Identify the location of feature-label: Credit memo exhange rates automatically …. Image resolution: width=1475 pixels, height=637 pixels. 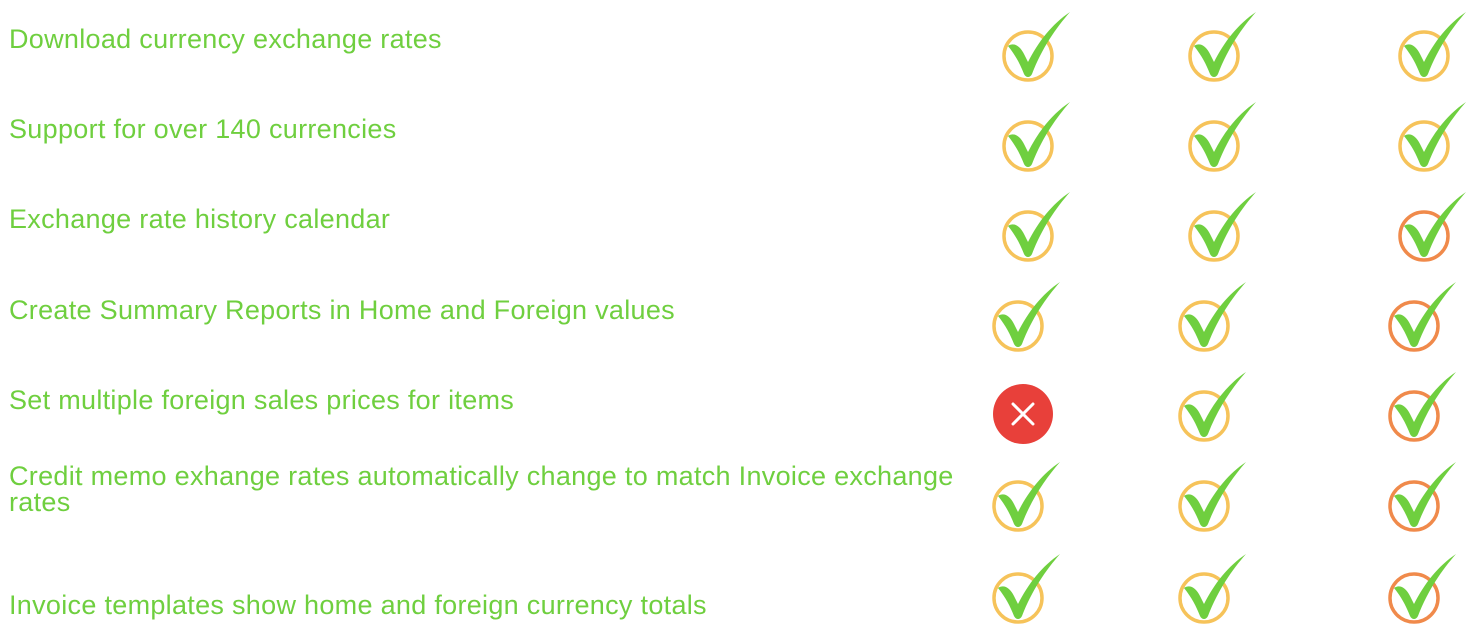
(481, 489).